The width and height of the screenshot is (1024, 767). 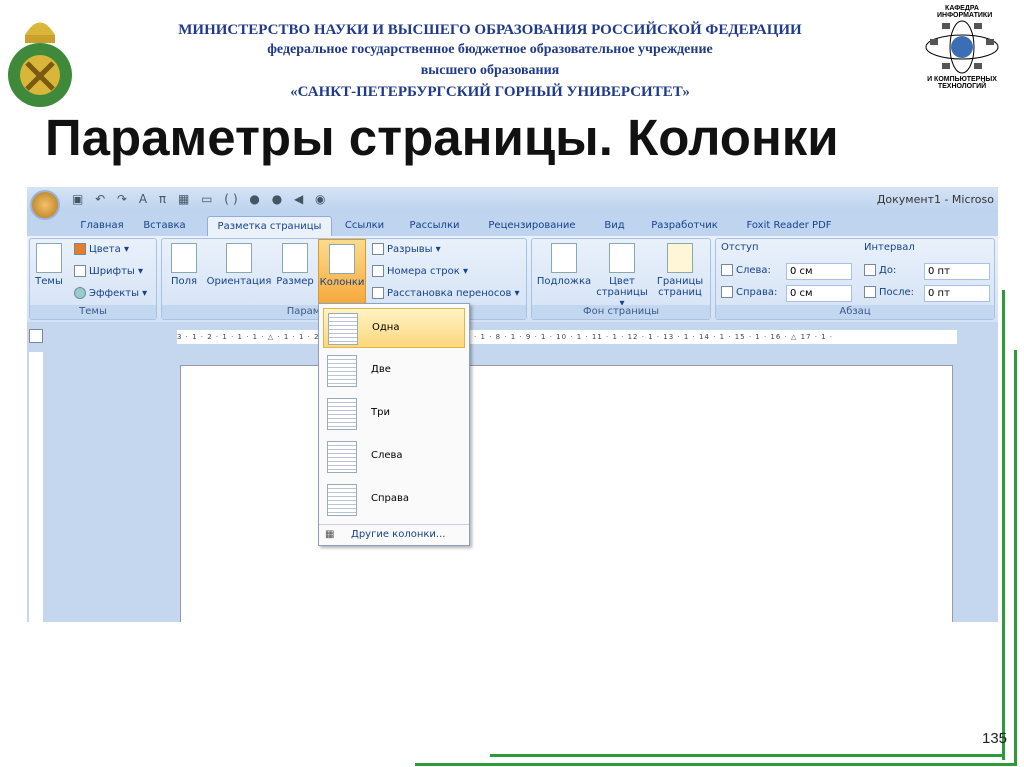 What do you see at coordinates (269, 226) in the screenshot?
I see `tab-page-layout: Разметка страницы` at bounding box center [269, 226].